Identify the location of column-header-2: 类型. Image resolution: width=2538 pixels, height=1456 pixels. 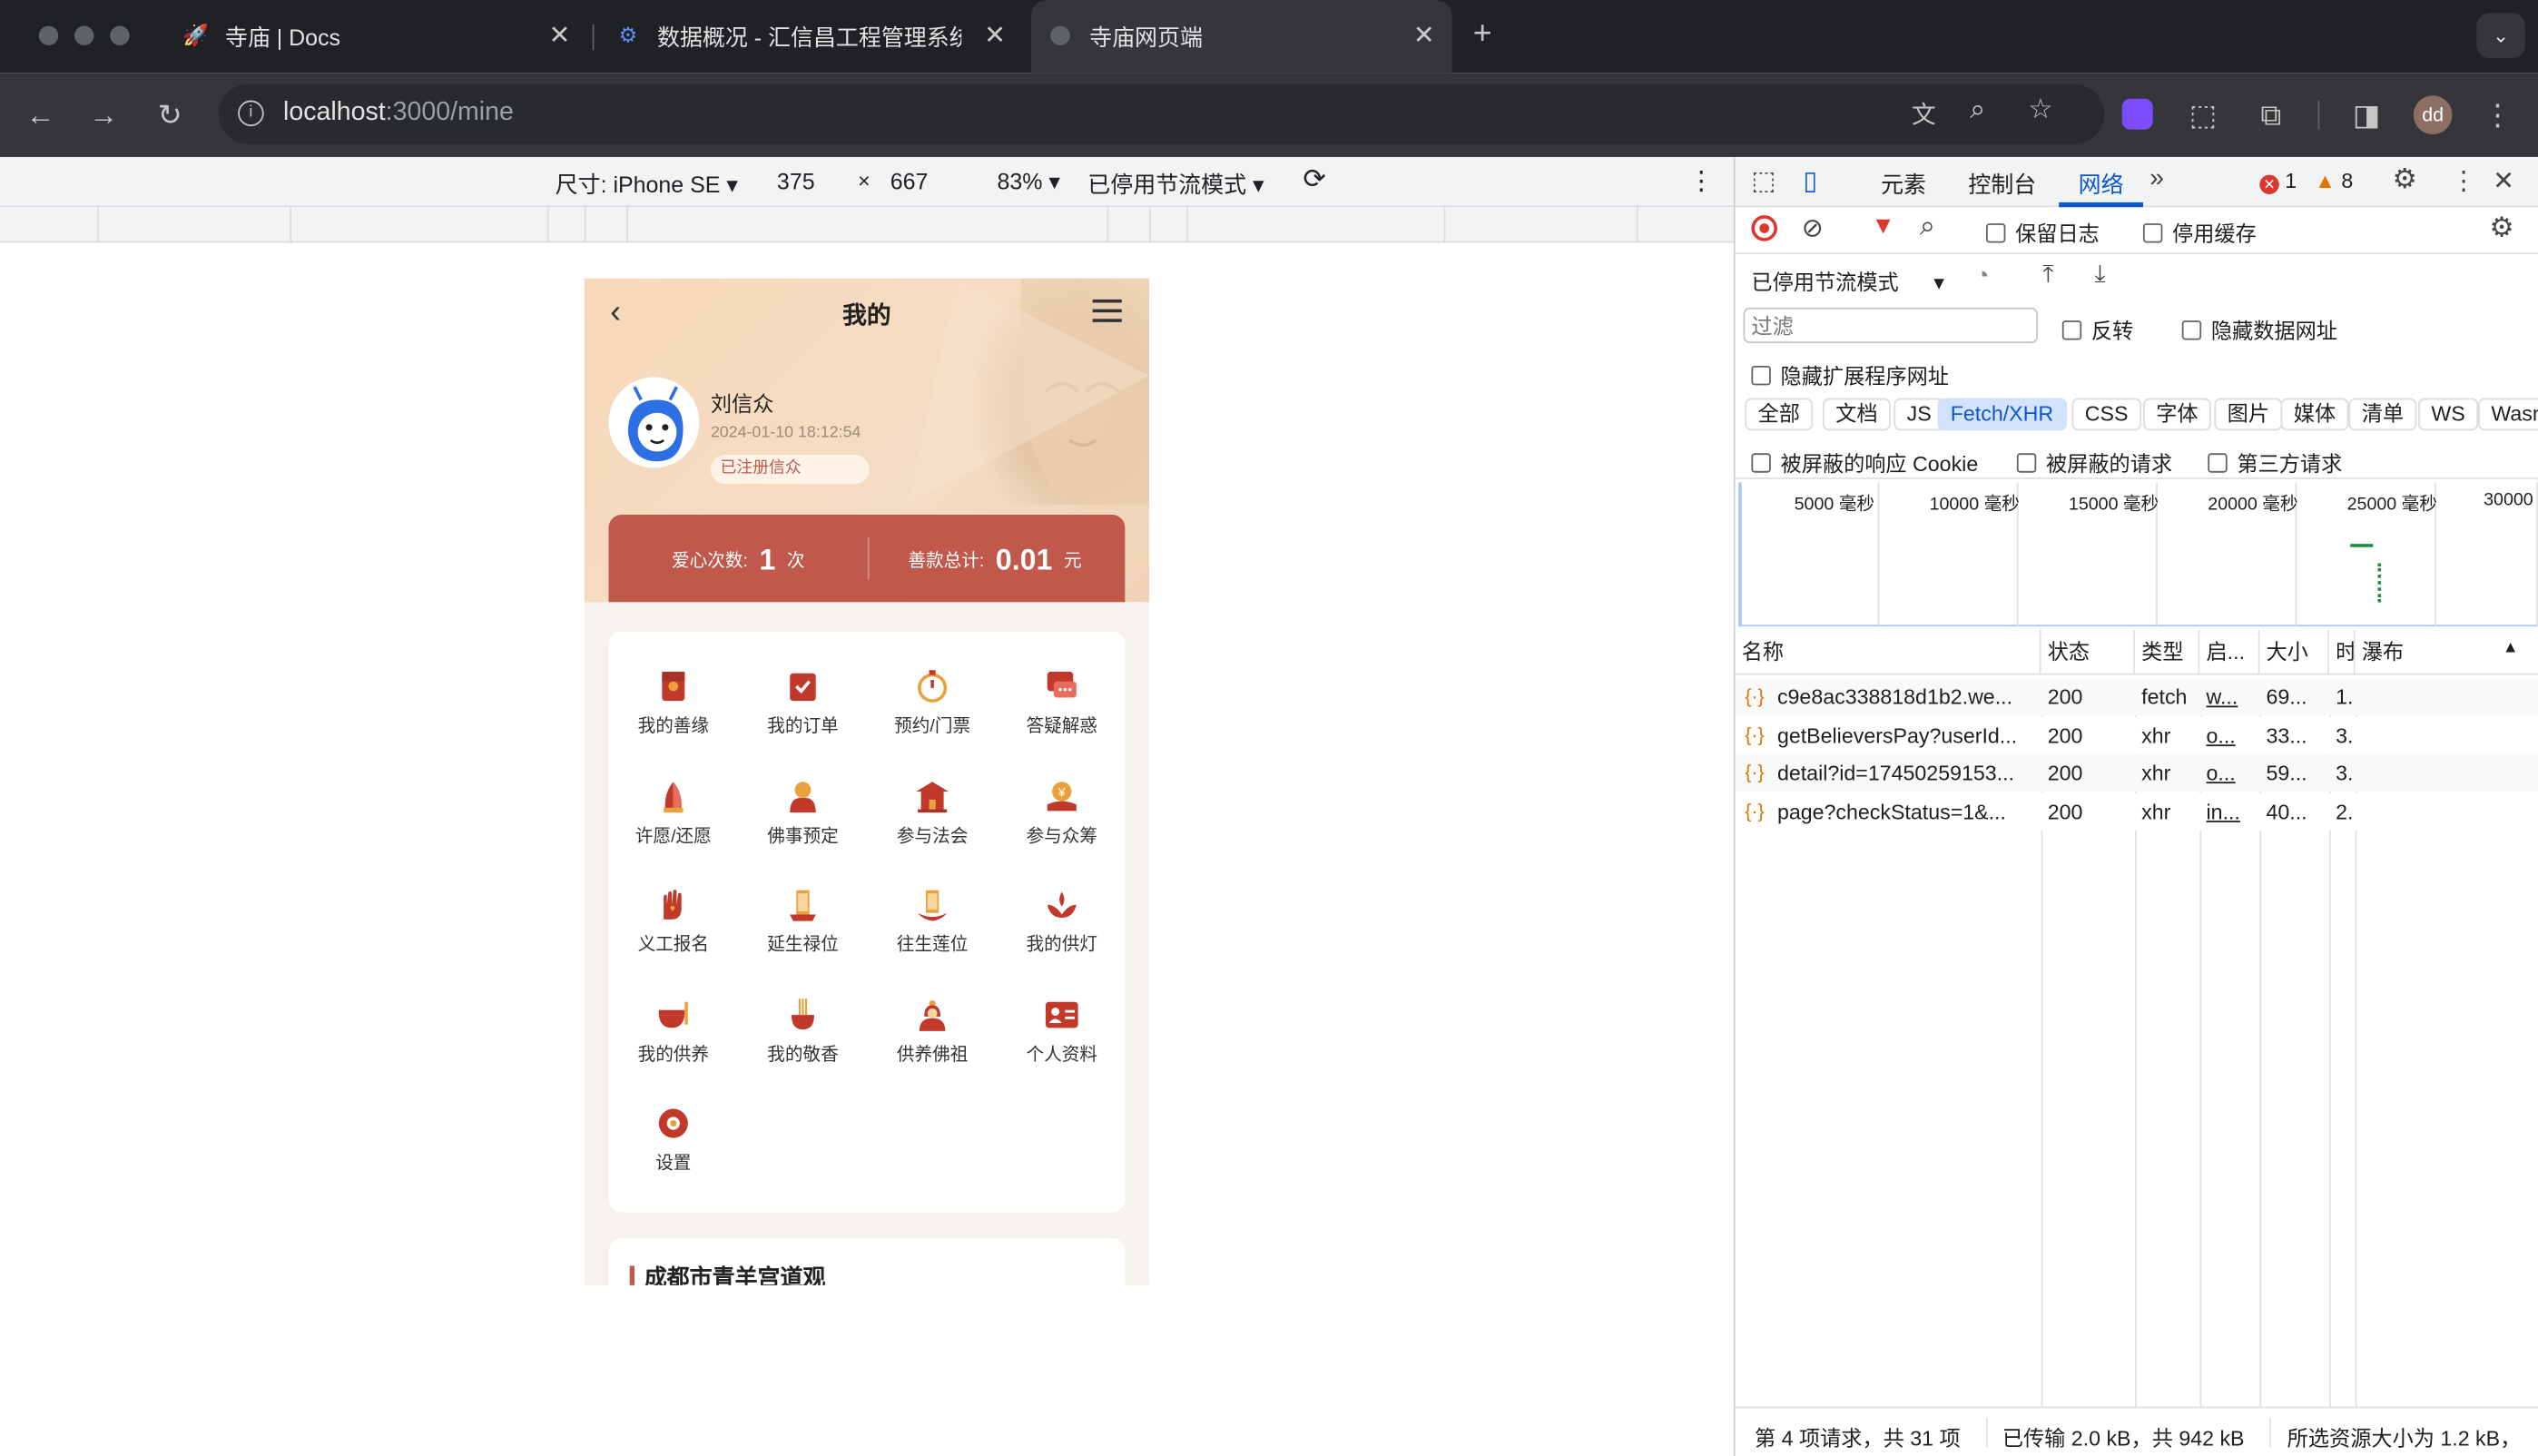
(2167, 652).